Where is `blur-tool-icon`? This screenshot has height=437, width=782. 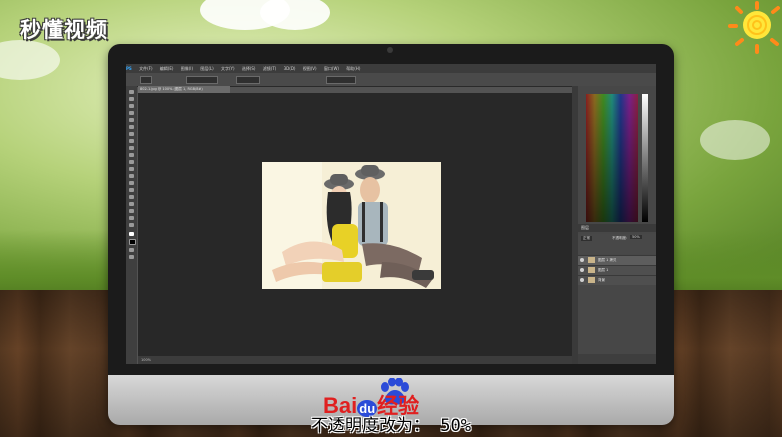
blur-tool-icon is located at coordinates (131, 176).